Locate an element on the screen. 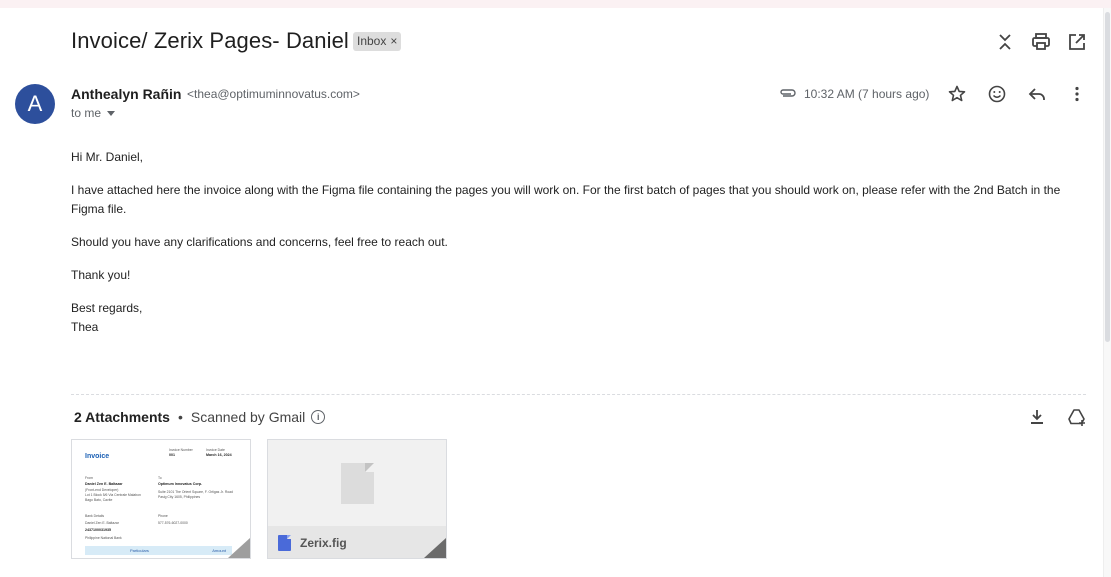  signature: Thea is located at coordinates (85, 327).